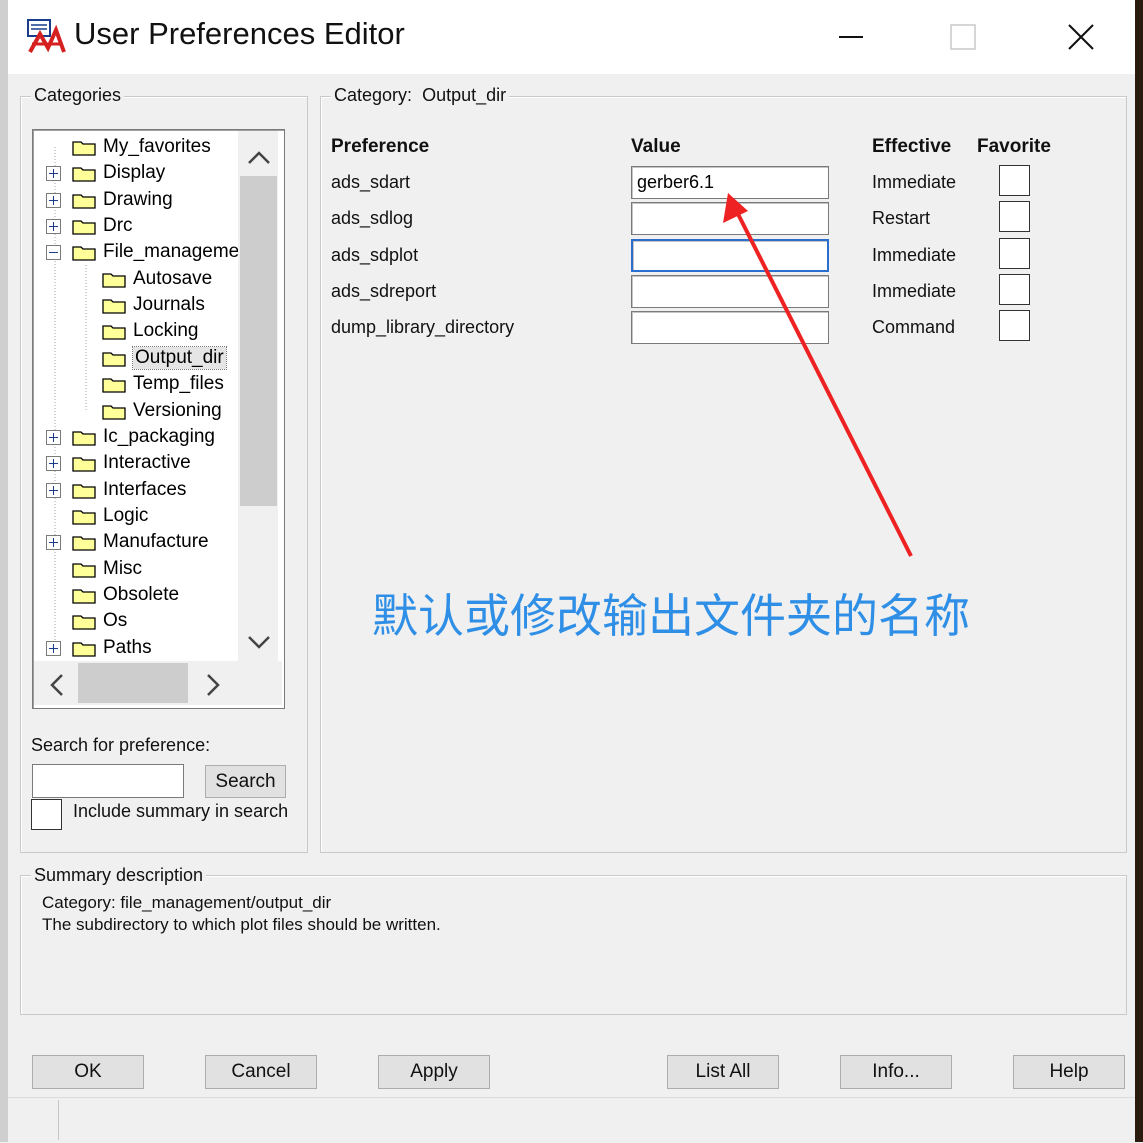  I want to click on tree-item: Autosave, so click(157, 279).